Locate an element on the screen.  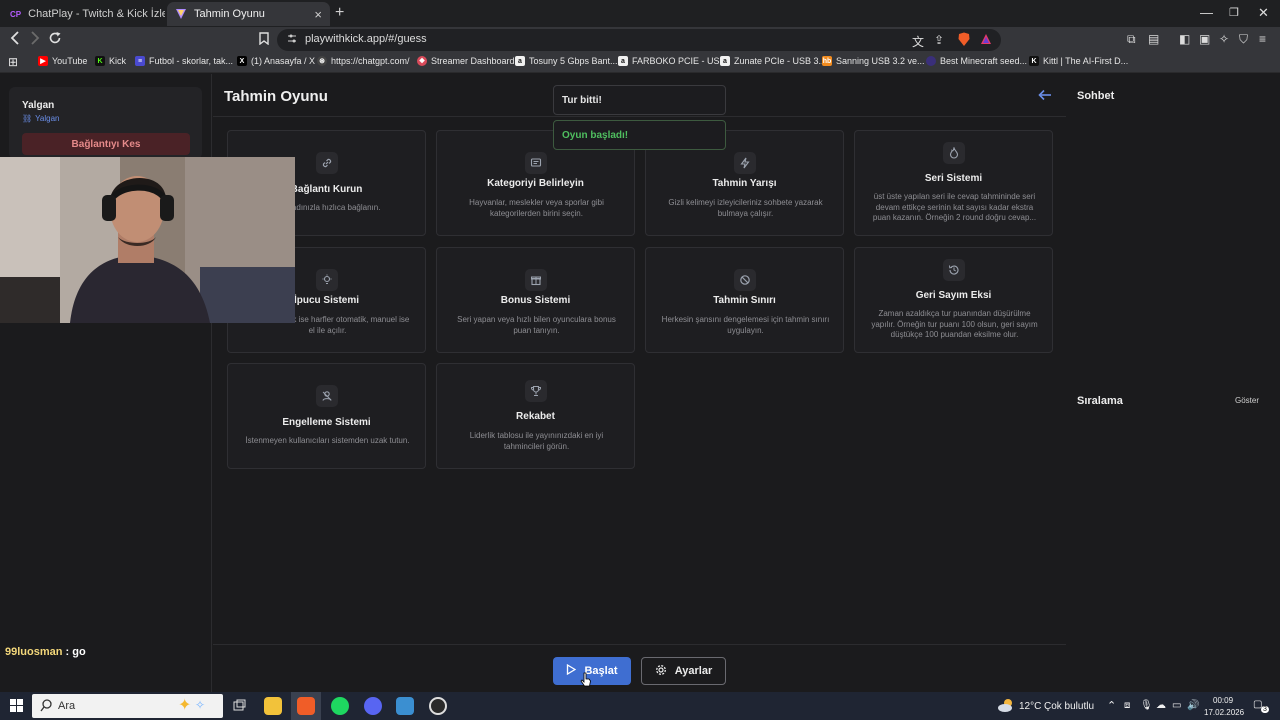
user-handle-link: ⛓ Yalgan is located at coordinates (40, 118).